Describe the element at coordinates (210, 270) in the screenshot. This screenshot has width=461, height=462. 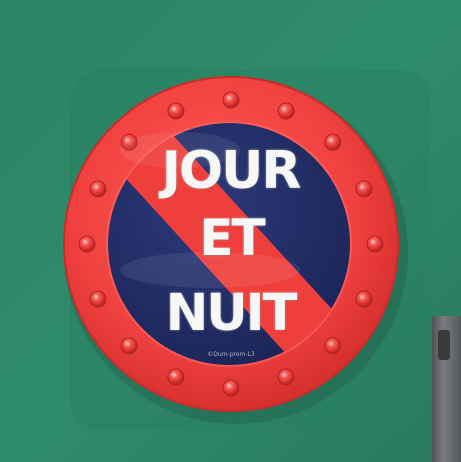
I see `glare` at that location.